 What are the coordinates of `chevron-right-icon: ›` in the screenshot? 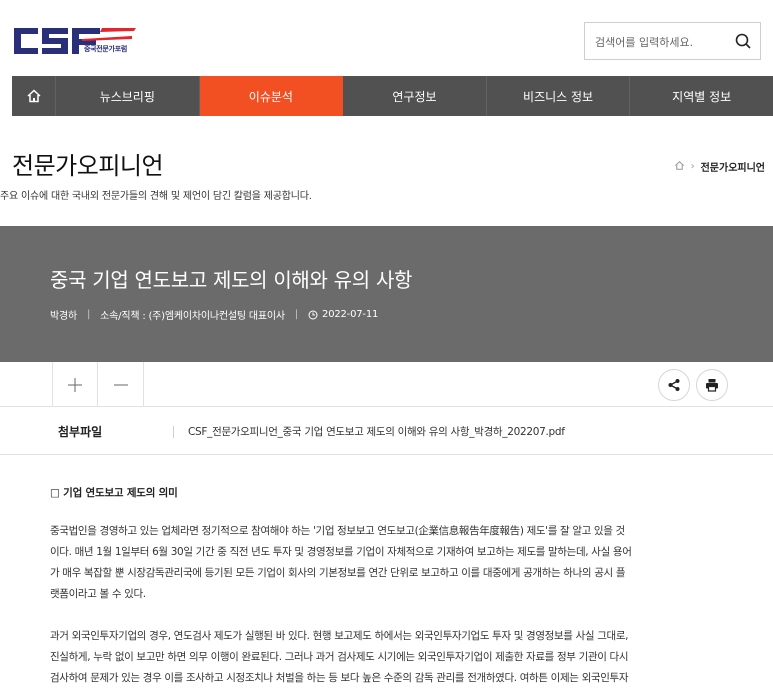 It's located at (692, 166).